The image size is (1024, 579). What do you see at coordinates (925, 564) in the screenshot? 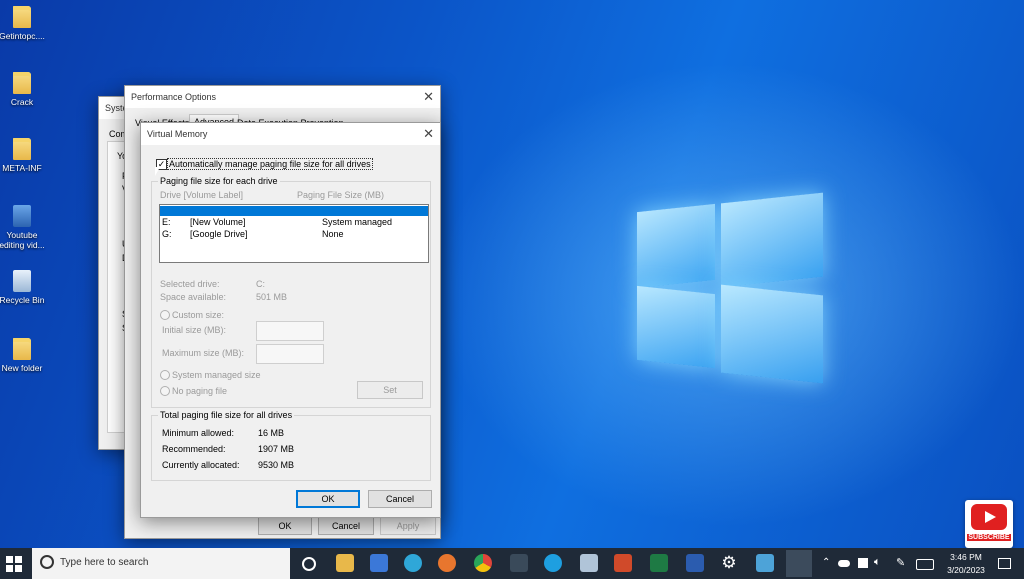
I see `keyboard-icon` at bounding box center [925, 564].